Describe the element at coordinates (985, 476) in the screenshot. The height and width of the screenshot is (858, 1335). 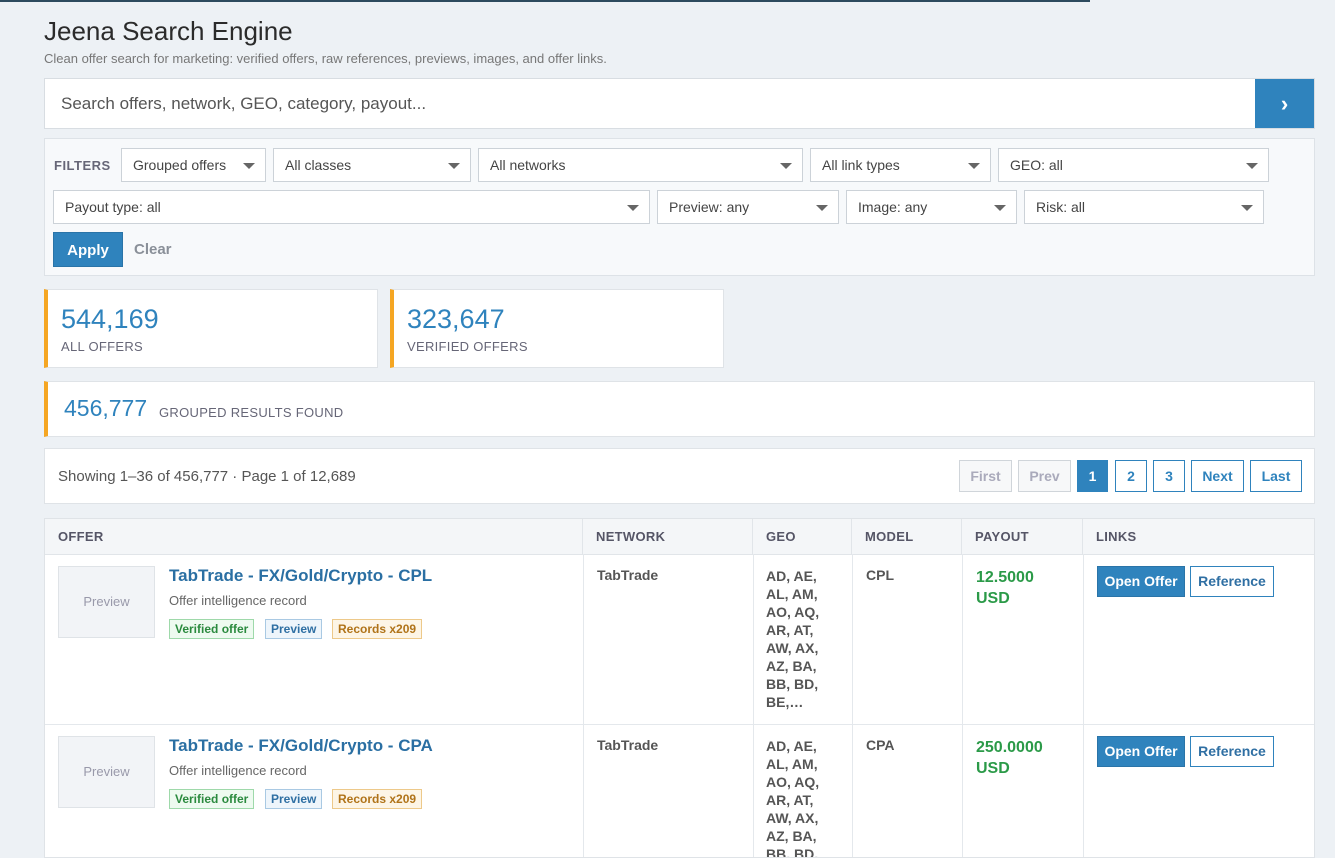
I see `first-page-button: First` at that location.